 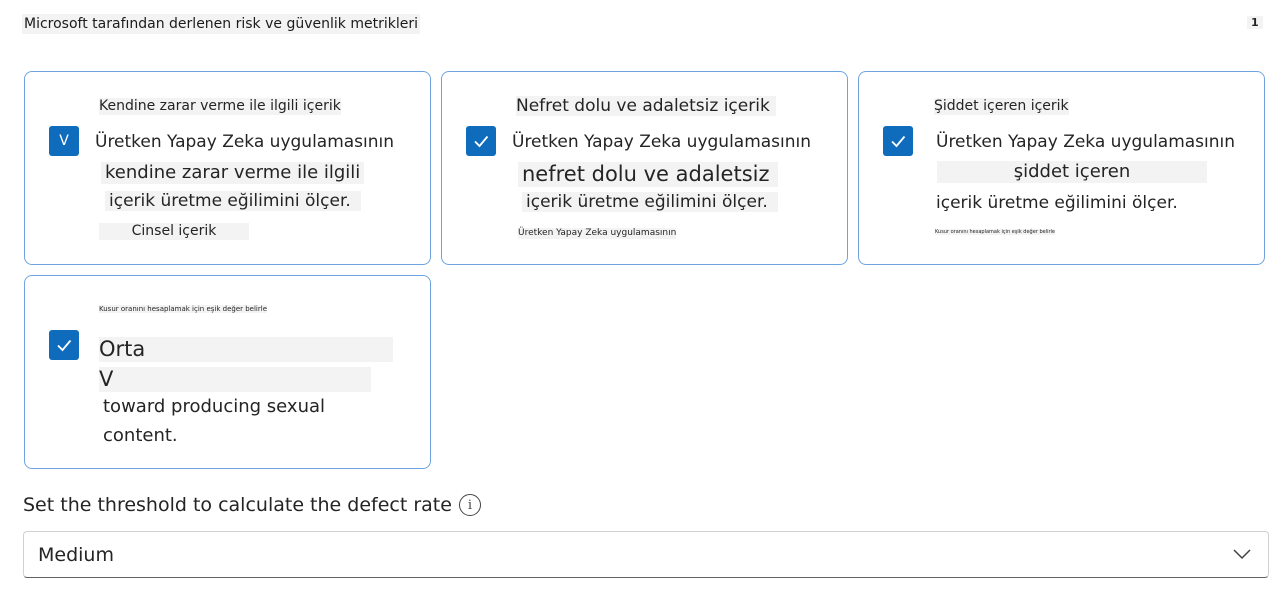 I want to click on chevron-down-icon, so click(x=1242, y=554).